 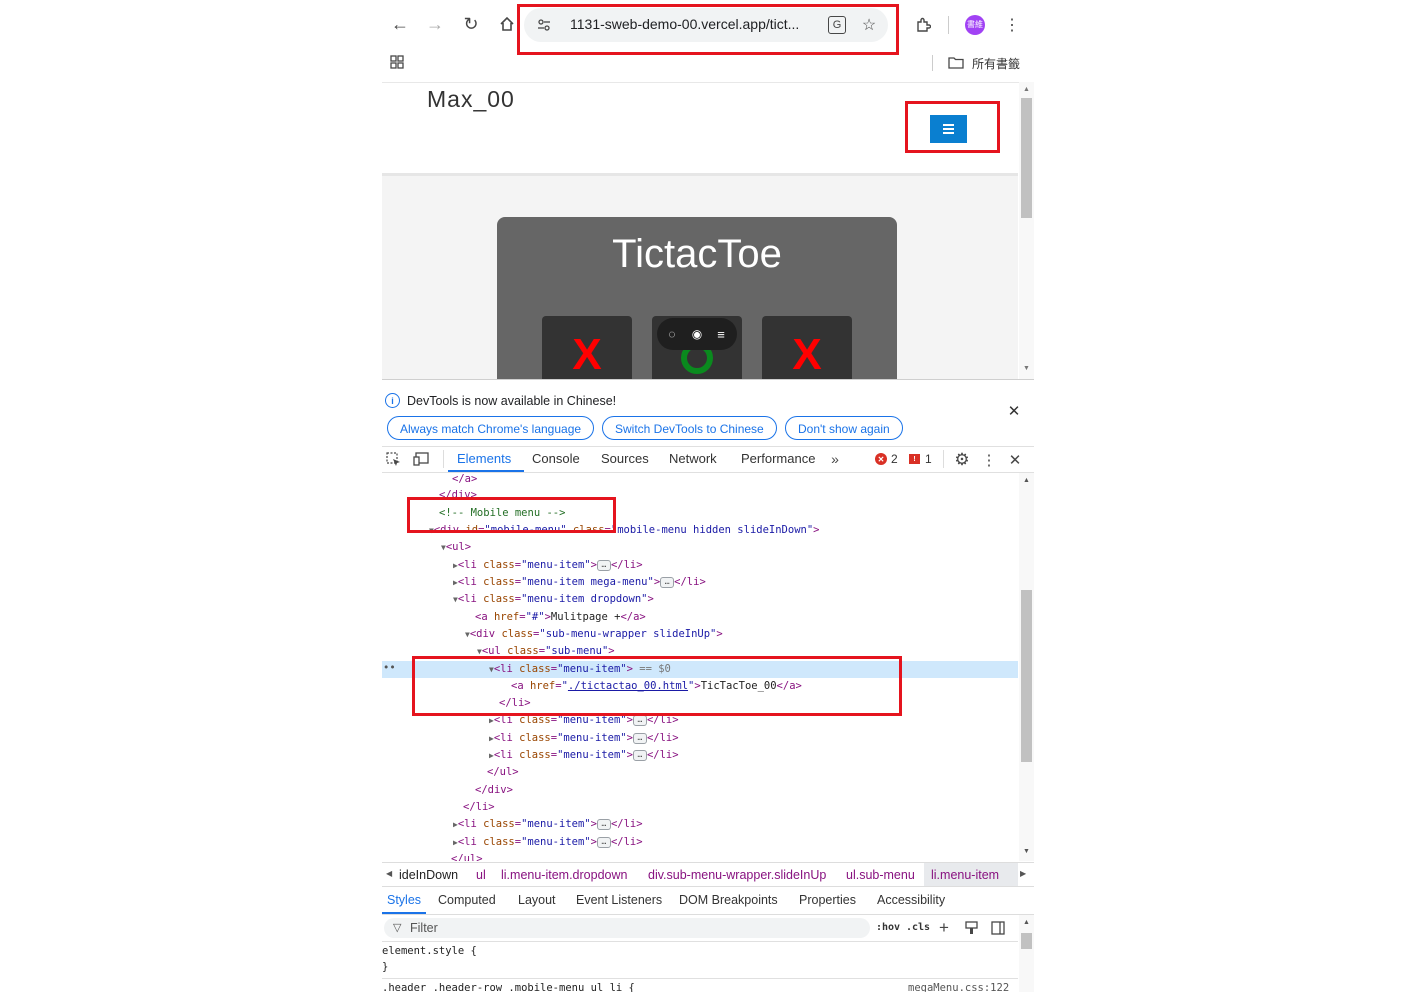 What do you see at coordinates (835, 459) in the screenshot?
I see `more-tabs-icon: »` at bounding box center [835, 459].